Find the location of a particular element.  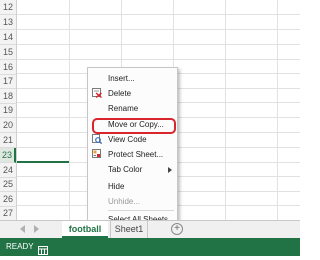

status-ready: READY is located at coordinates (20, 246).